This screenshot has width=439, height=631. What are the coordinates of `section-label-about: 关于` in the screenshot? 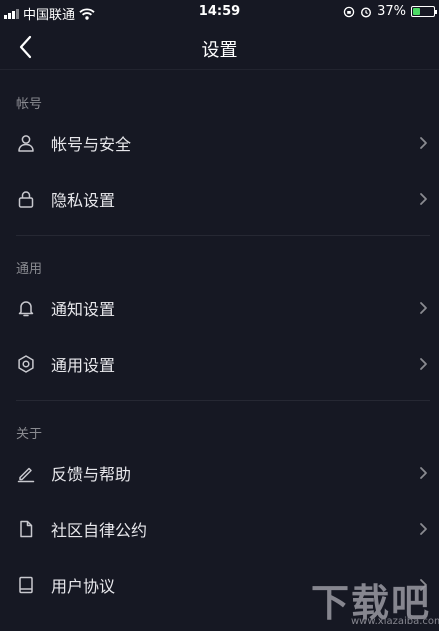 It's located at (29, 434).